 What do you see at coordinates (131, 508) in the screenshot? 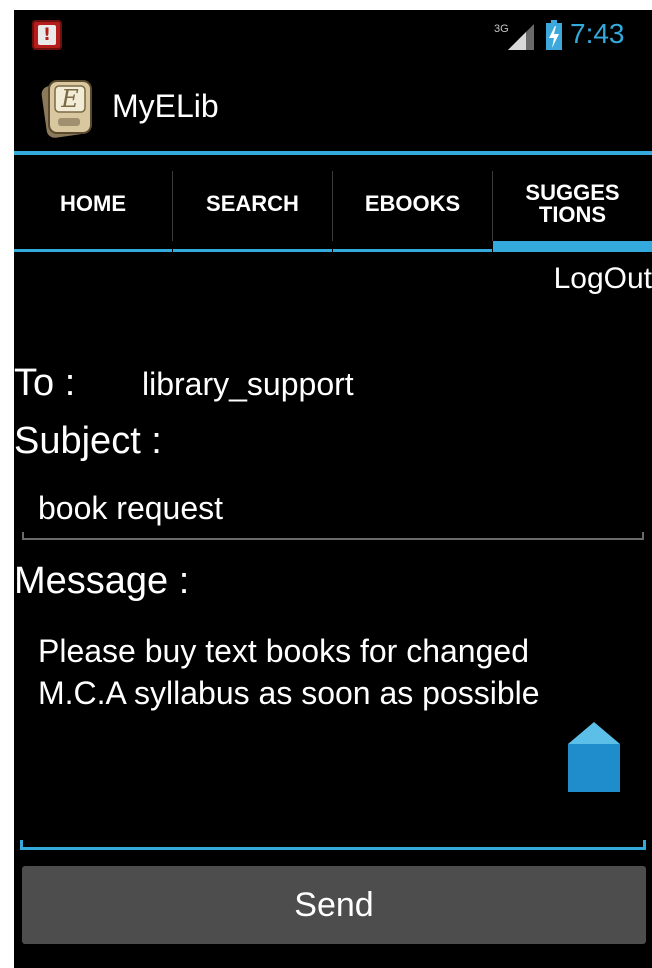
I see `subject-input-value: book request` at bounding box center [131, 508].